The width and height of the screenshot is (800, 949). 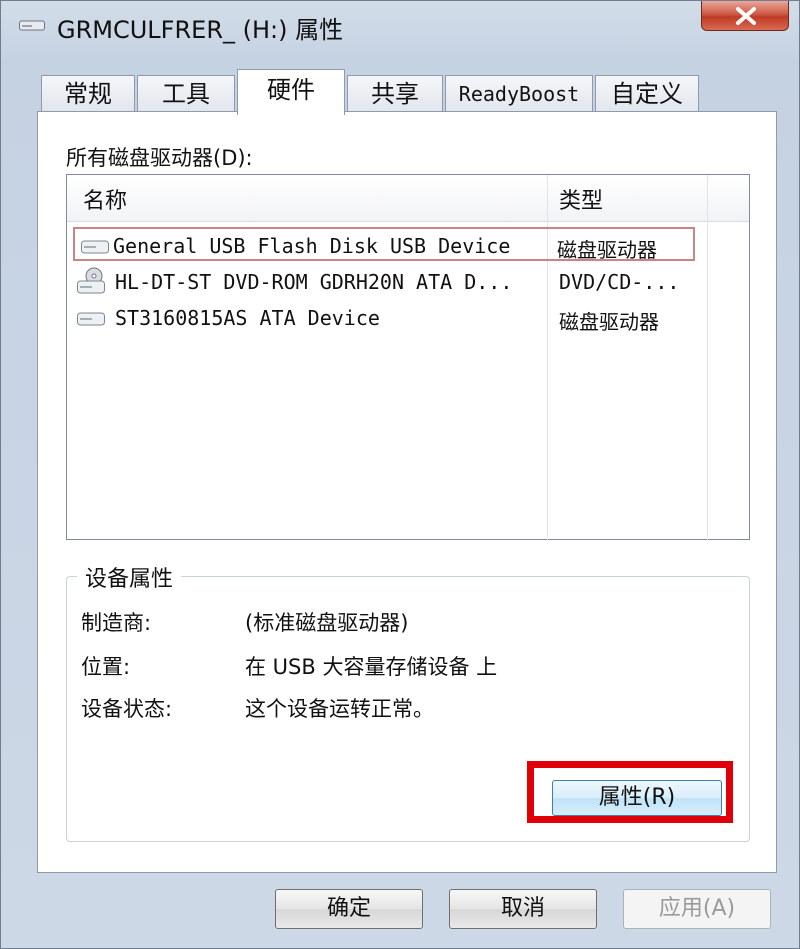 What do you see at coordinates (523, 909) in the screenshot?
I see `cancel-button: 取消` at bounding box center [523, 909].